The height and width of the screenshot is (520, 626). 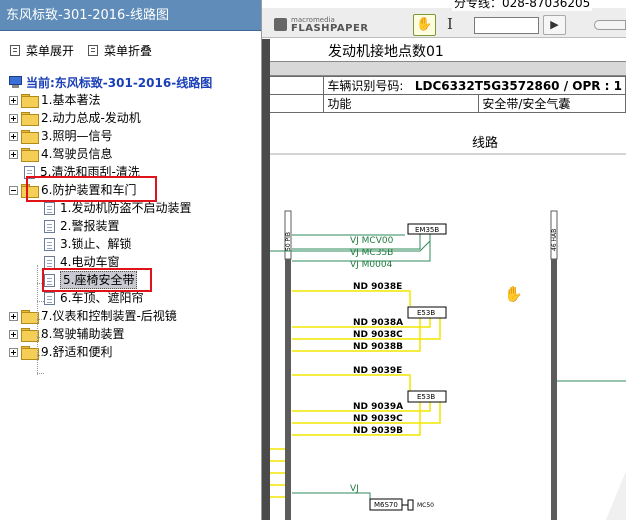 I want to click on panel-title: 东风标致-301-2016-线路图, so click(x=130, y=15).